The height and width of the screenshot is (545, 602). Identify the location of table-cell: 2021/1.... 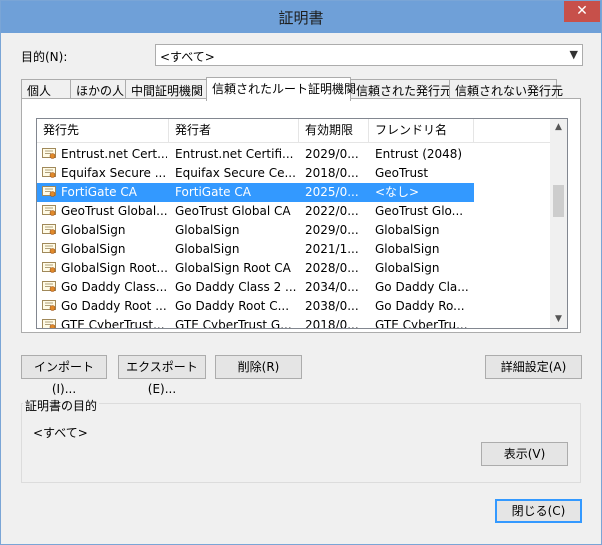
(332, 249).